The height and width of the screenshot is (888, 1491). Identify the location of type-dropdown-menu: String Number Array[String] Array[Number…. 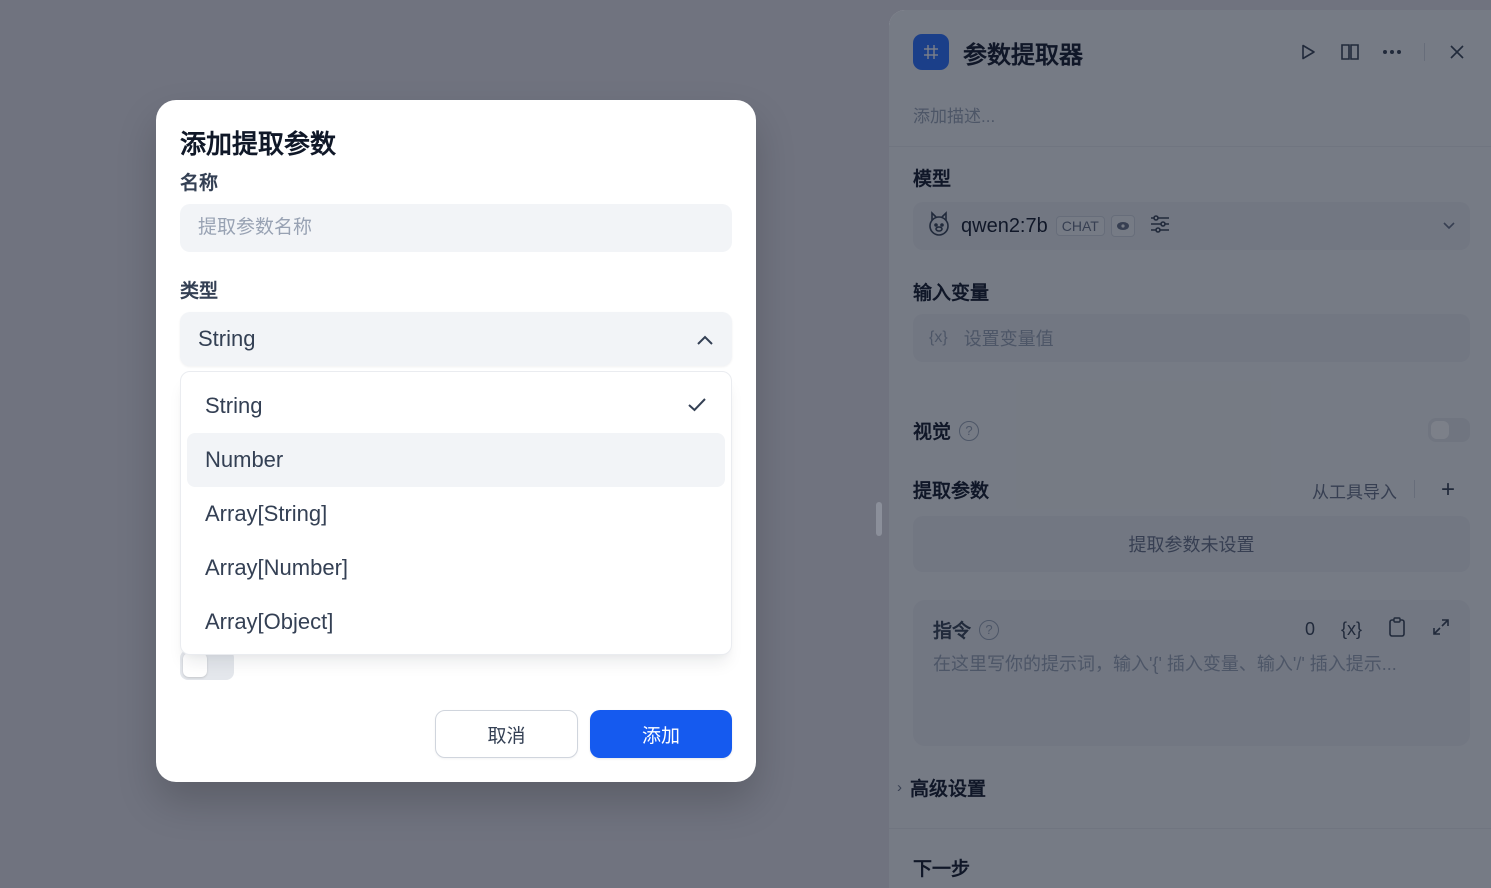
(456, 513).